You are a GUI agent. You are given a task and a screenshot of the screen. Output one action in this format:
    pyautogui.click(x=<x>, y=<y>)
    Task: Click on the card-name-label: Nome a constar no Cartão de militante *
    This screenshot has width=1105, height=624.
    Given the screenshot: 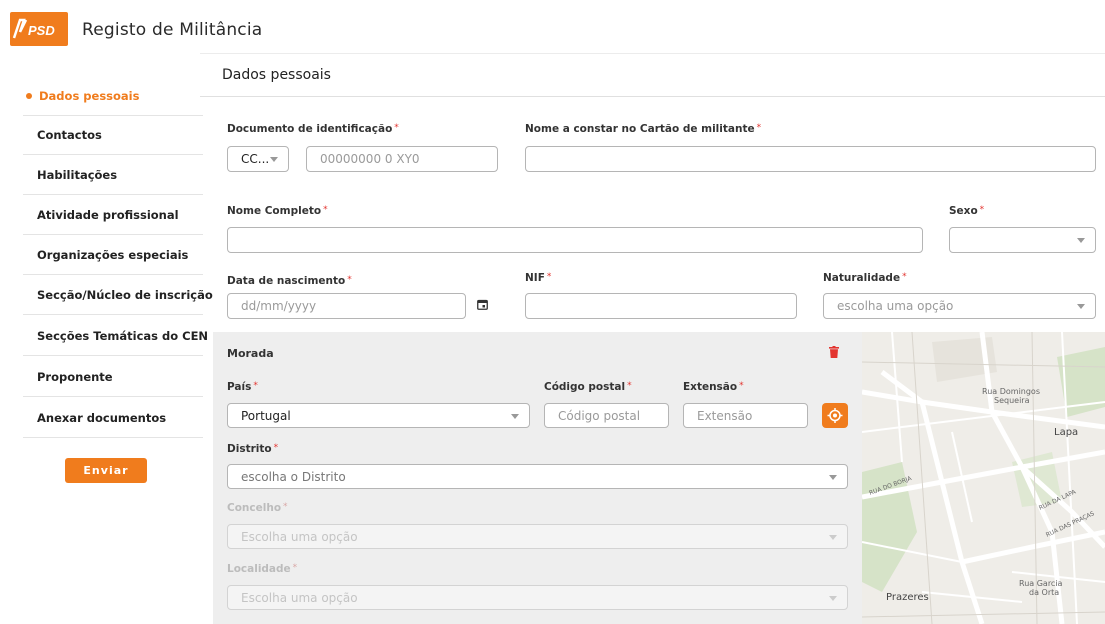 What is the action you would take?
    pyautogui.click(x=643, y=129)
    